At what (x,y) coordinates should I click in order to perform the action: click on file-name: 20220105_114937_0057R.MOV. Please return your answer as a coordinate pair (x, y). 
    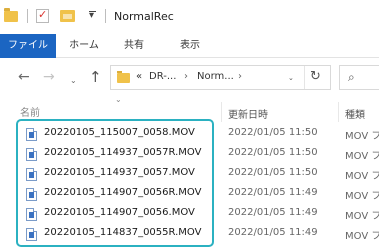
    Looking at the image, I should click on (122, 152).